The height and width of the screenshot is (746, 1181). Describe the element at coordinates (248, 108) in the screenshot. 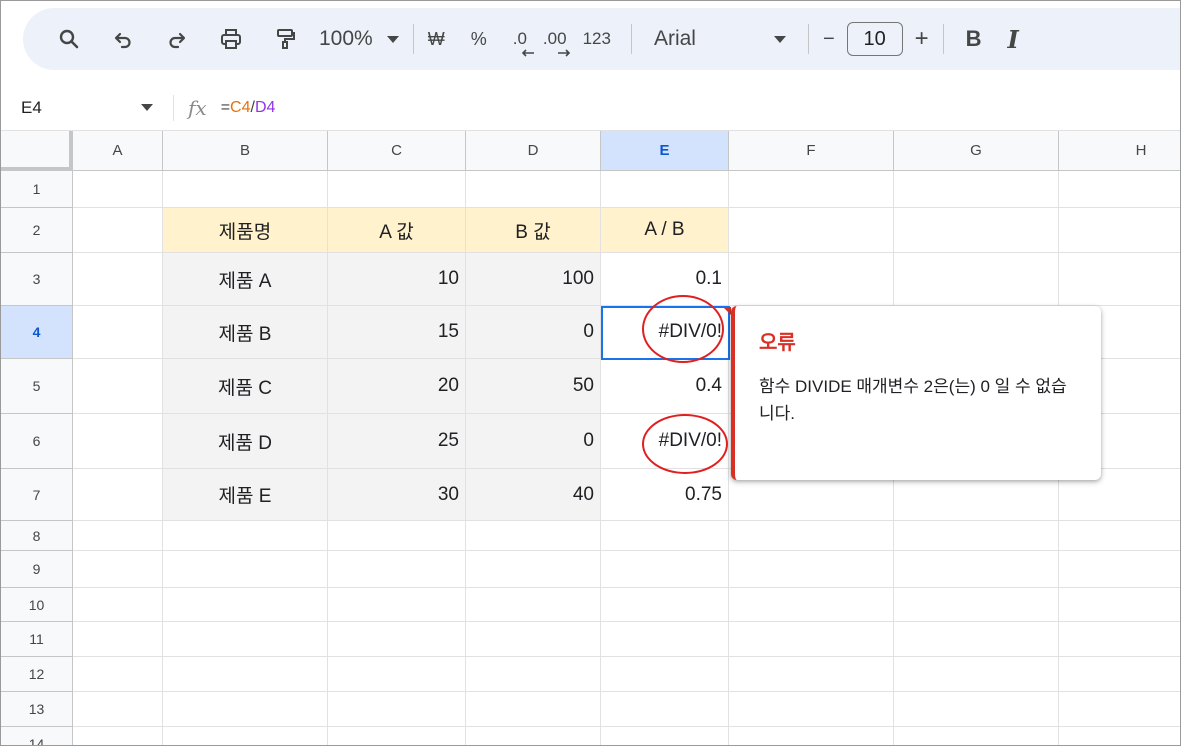

I see `formula-input: =C4/D4` at that location.